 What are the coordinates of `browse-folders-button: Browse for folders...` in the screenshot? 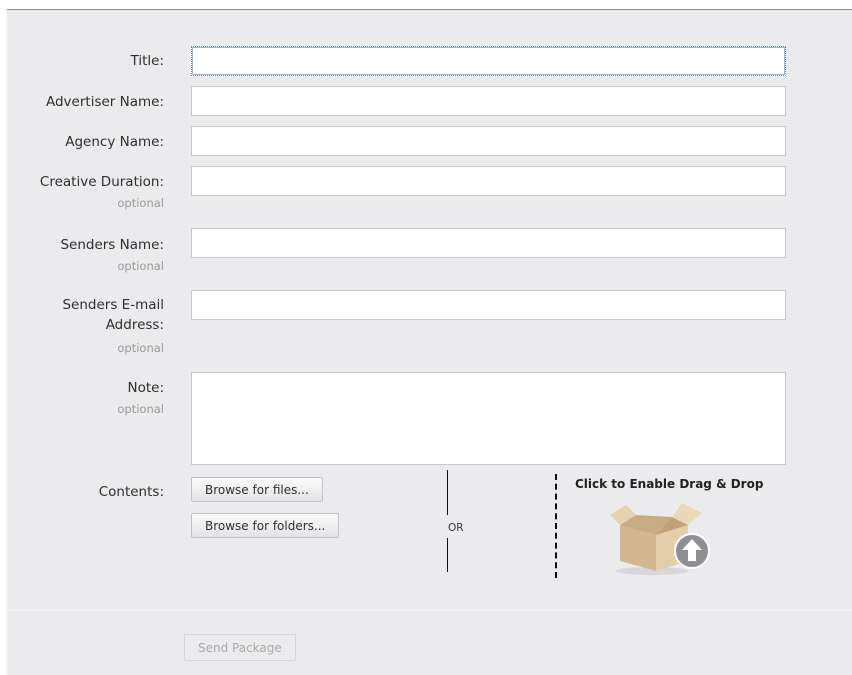 It's located at (265, 525).